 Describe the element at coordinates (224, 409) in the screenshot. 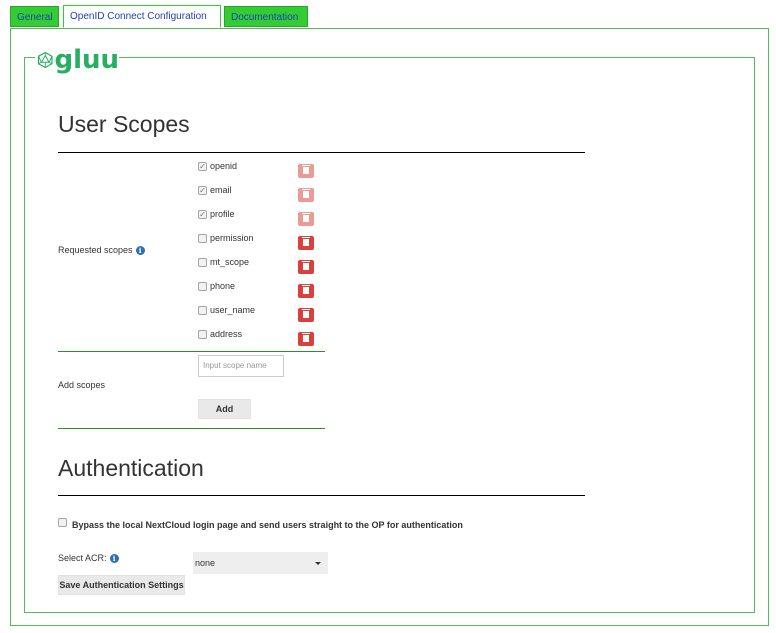

I see `add-scope-button: Add` at that location.